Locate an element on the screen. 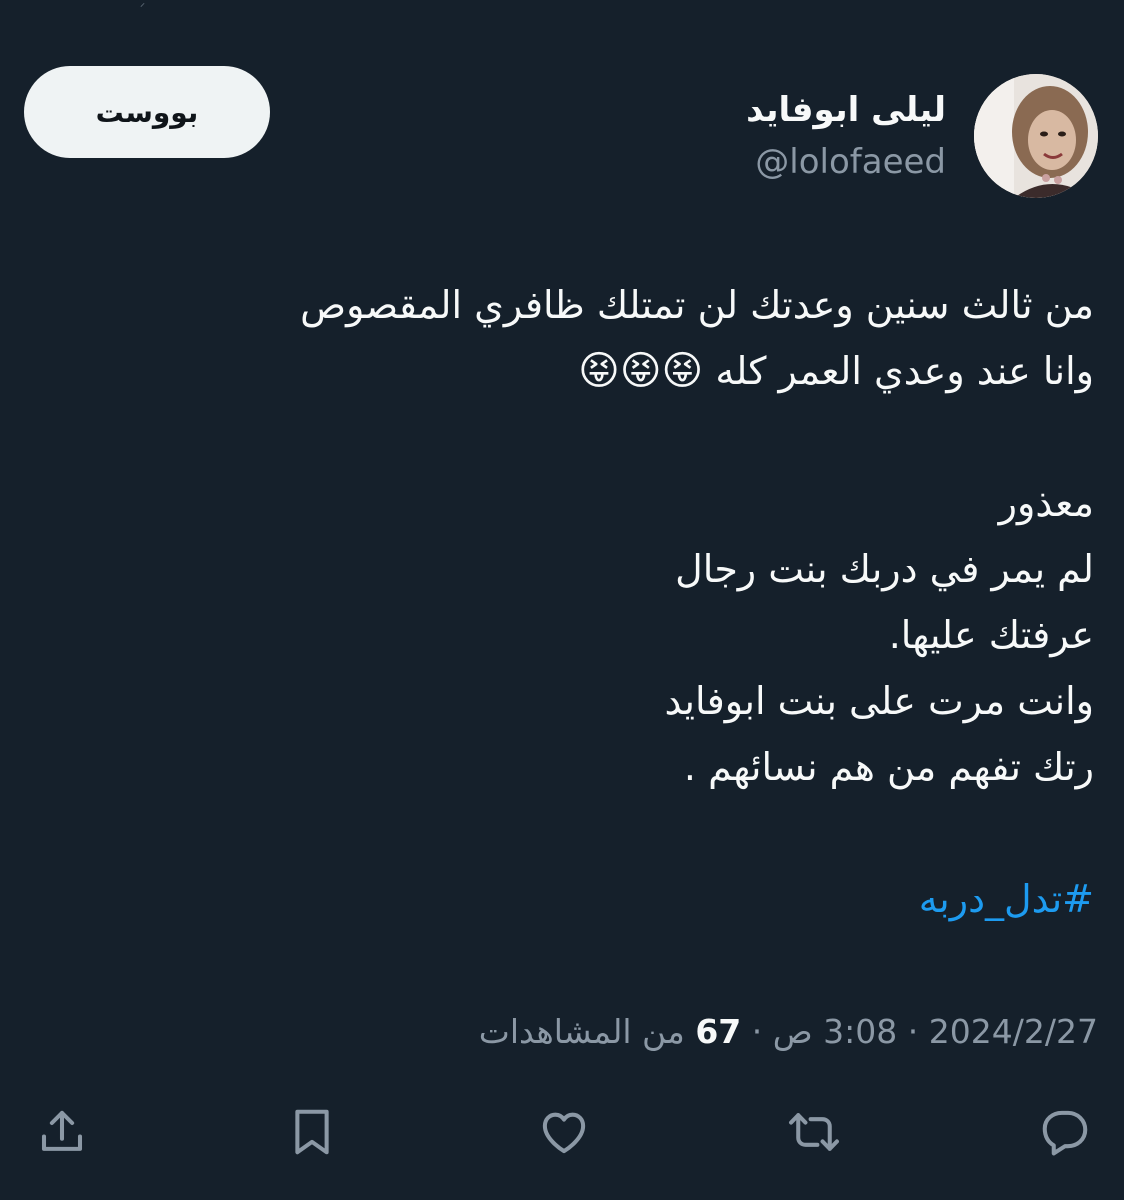  tweet-line-text: وانا عند وعدي العمر كله is located at coordinates (904, 371).